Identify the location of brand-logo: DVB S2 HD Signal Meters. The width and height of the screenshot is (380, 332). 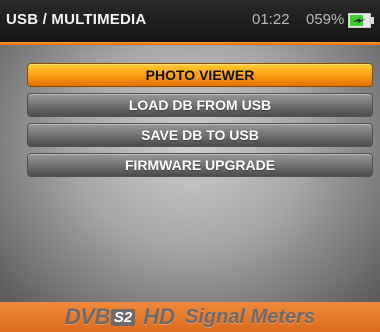
(190, 317).